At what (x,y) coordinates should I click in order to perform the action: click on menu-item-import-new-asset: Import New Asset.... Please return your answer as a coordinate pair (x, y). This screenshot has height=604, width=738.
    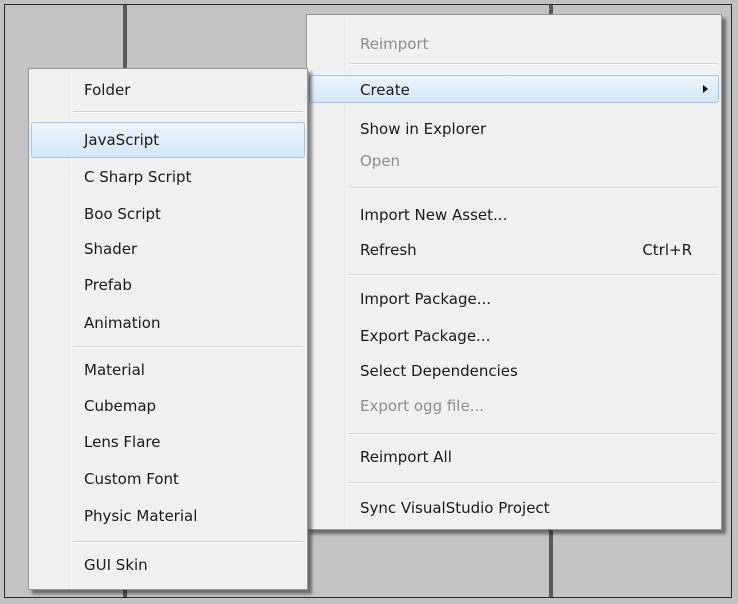
    Looking at the image, I should click on (514, 214).